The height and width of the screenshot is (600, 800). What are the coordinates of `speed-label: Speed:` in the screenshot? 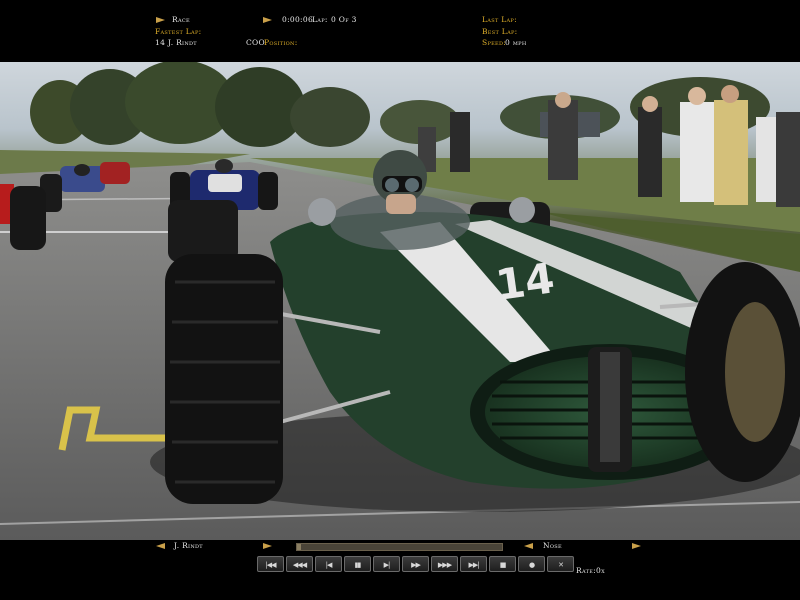 It's located at (494, 42).